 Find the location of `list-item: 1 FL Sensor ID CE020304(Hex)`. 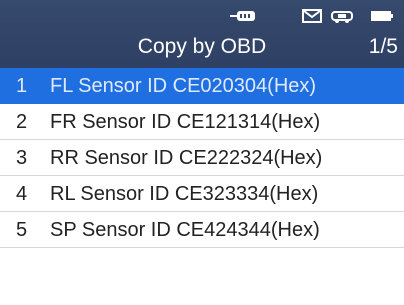

list-item: 1 FL Sensor ID CE020304(Hex) is located at coordinates (202, 86).